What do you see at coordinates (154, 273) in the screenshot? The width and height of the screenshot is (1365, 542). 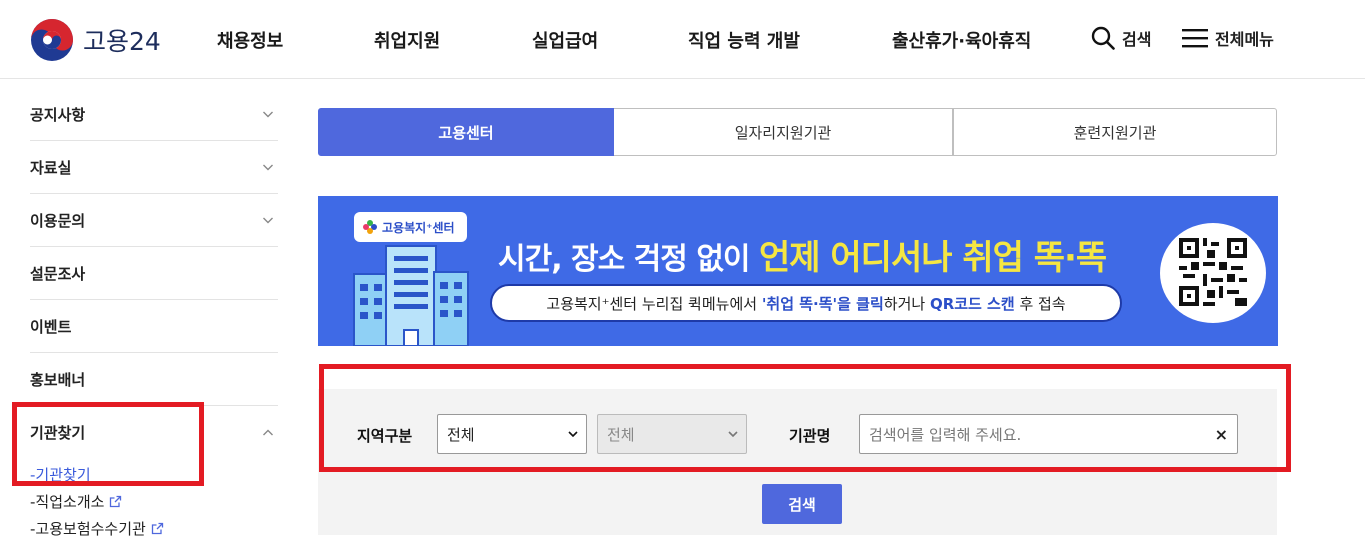 I see `sidebar-item-survey: 설문조사` at bounding box center [154, 273].